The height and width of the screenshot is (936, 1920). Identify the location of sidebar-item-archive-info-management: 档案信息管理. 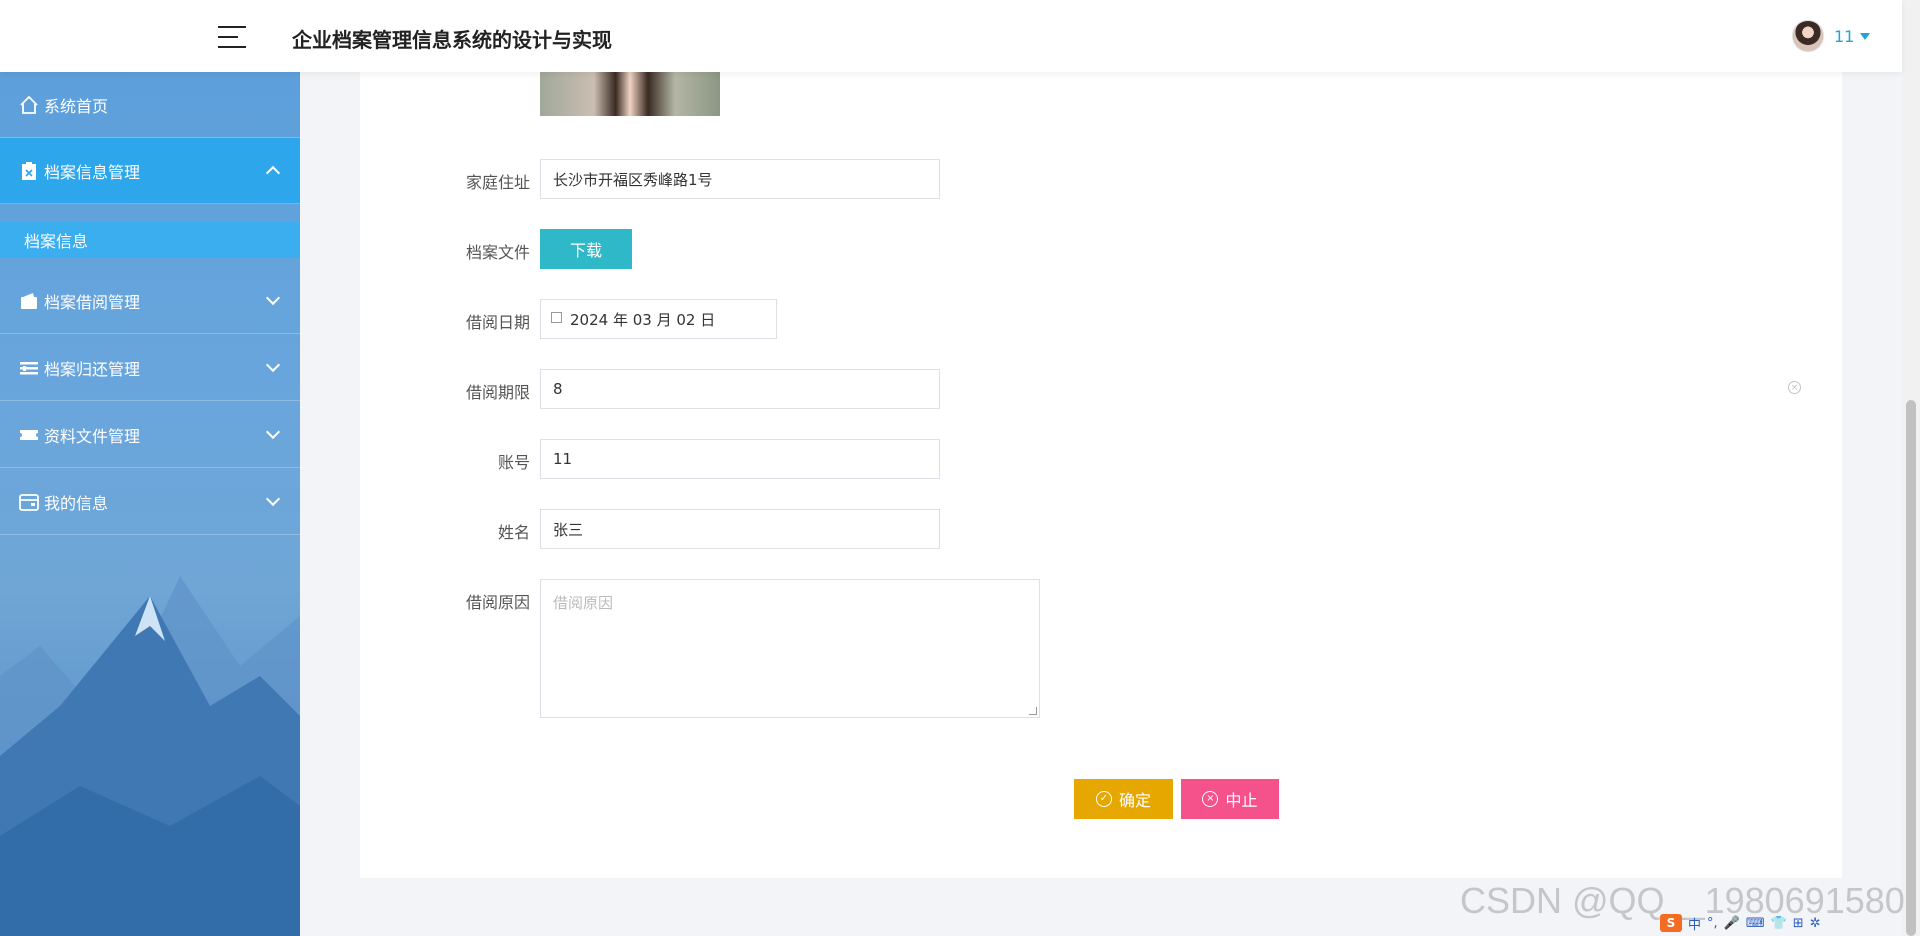
(150, 171).